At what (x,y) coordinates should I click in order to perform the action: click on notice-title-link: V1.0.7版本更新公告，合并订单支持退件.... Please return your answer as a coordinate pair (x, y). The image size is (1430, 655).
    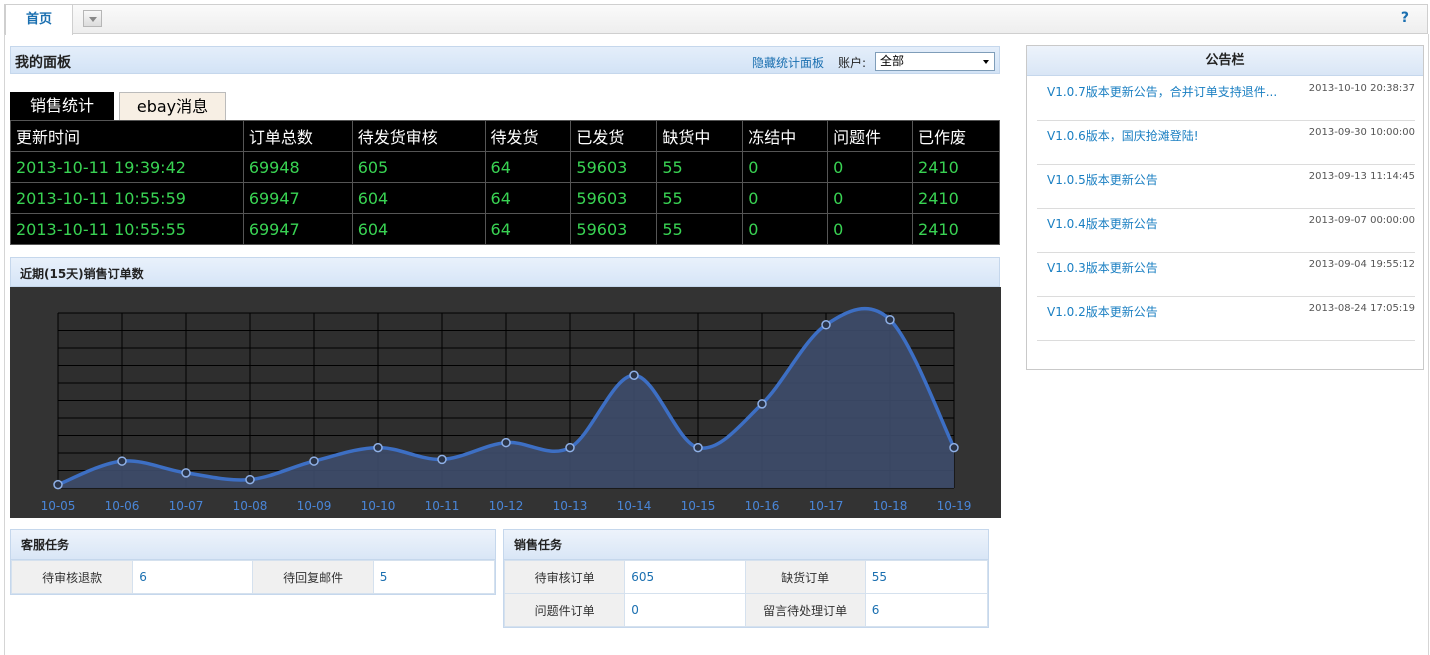
    Looking at the image, I should click on (1162, 91).